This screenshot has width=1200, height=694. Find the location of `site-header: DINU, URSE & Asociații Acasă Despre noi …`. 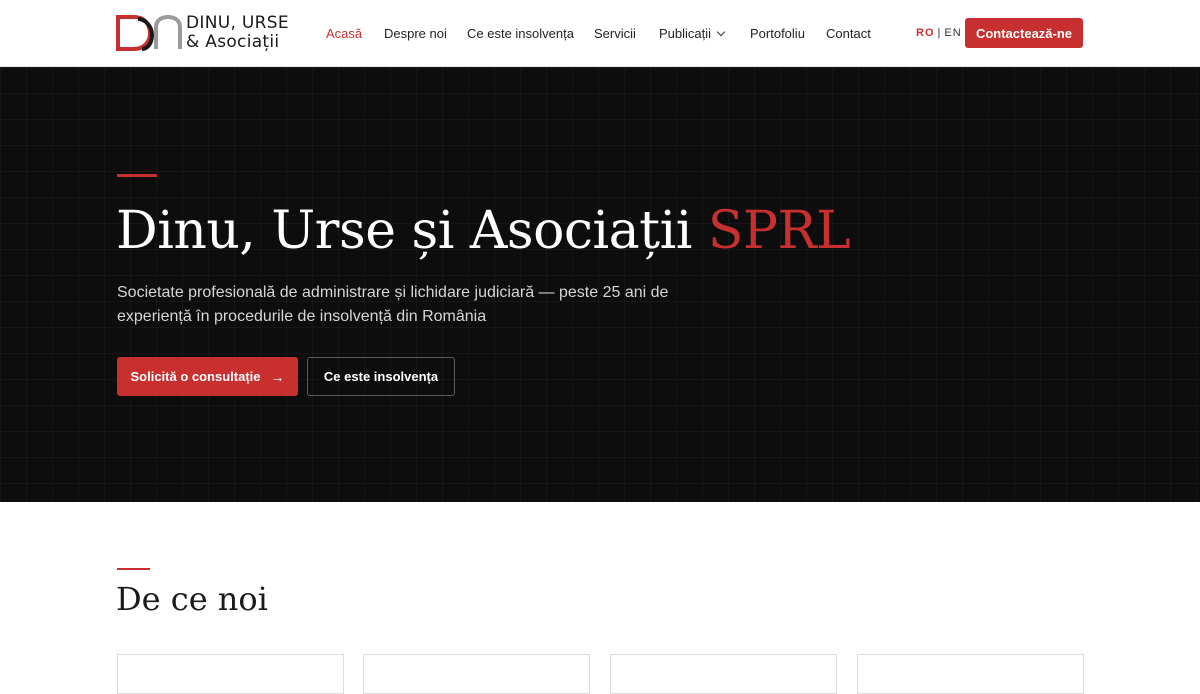

site-header: DINU, URSE & Asociații Acasă Despre noi … is located at coordinates (600, 33).